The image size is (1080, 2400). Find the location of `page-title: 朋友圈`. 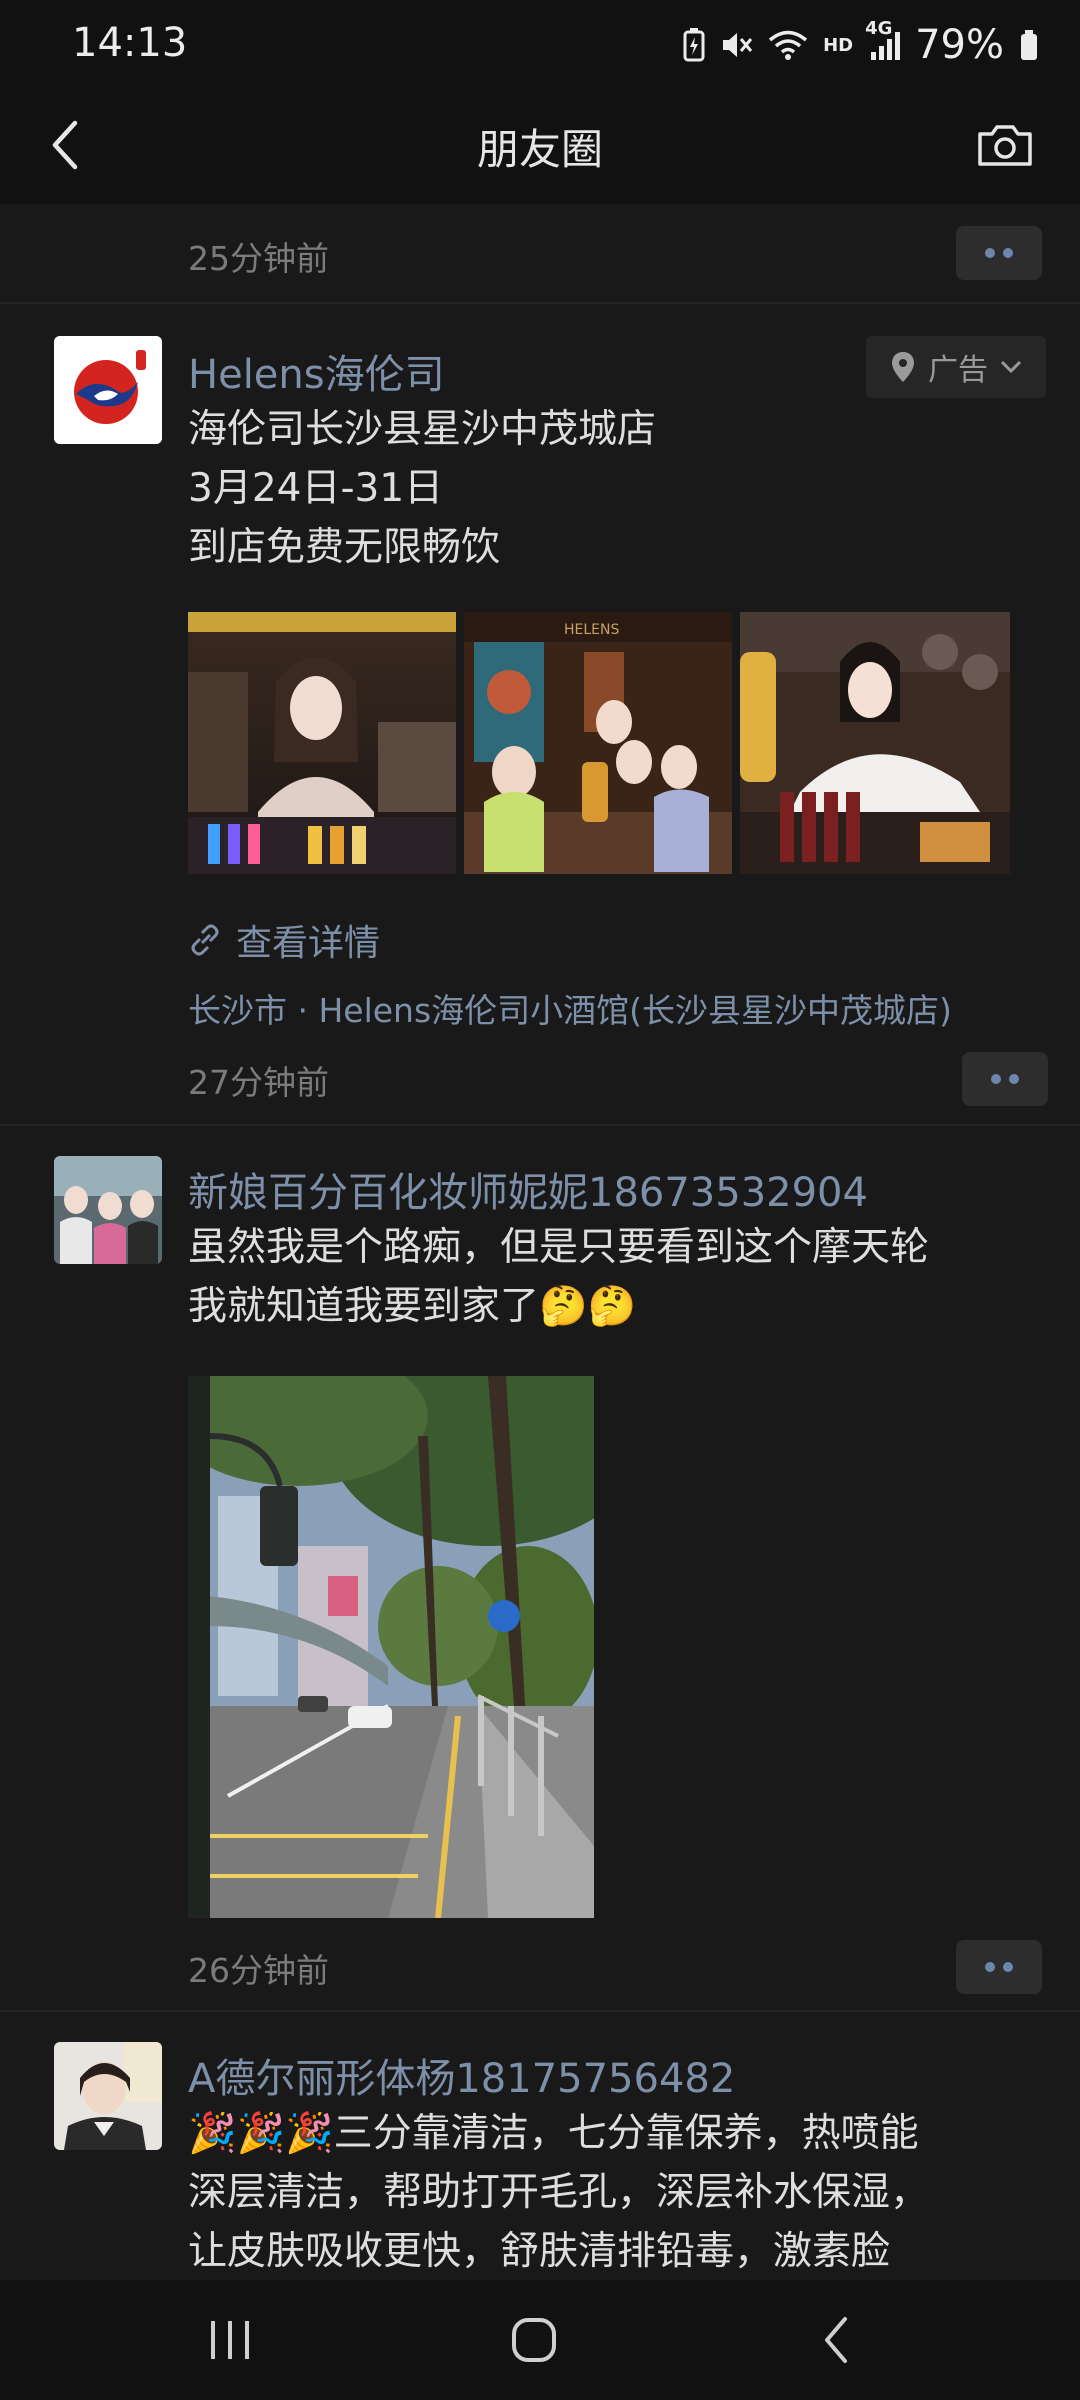

page-title: 朋友圈 is located at coordinates (539, 149).